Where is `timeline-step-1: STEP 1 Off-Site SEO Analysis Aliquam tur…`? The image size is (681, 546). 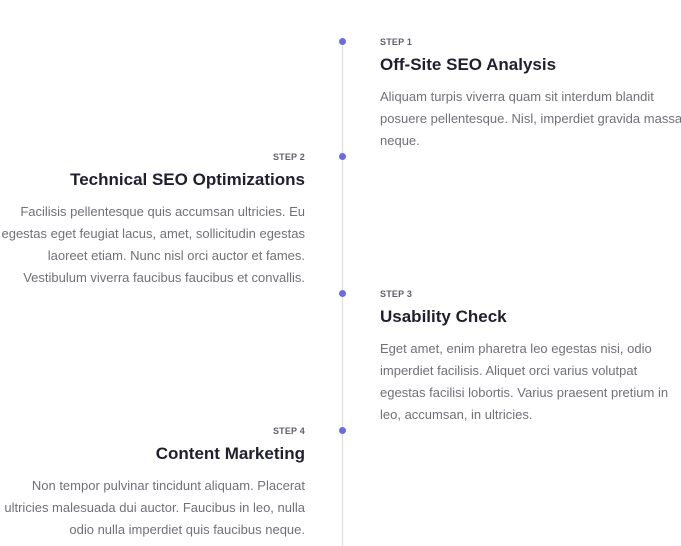
timeline-step-1: STEP 1 Off-Site SEO Analysis Aliquam tur… is located at coordinates (530, 94).